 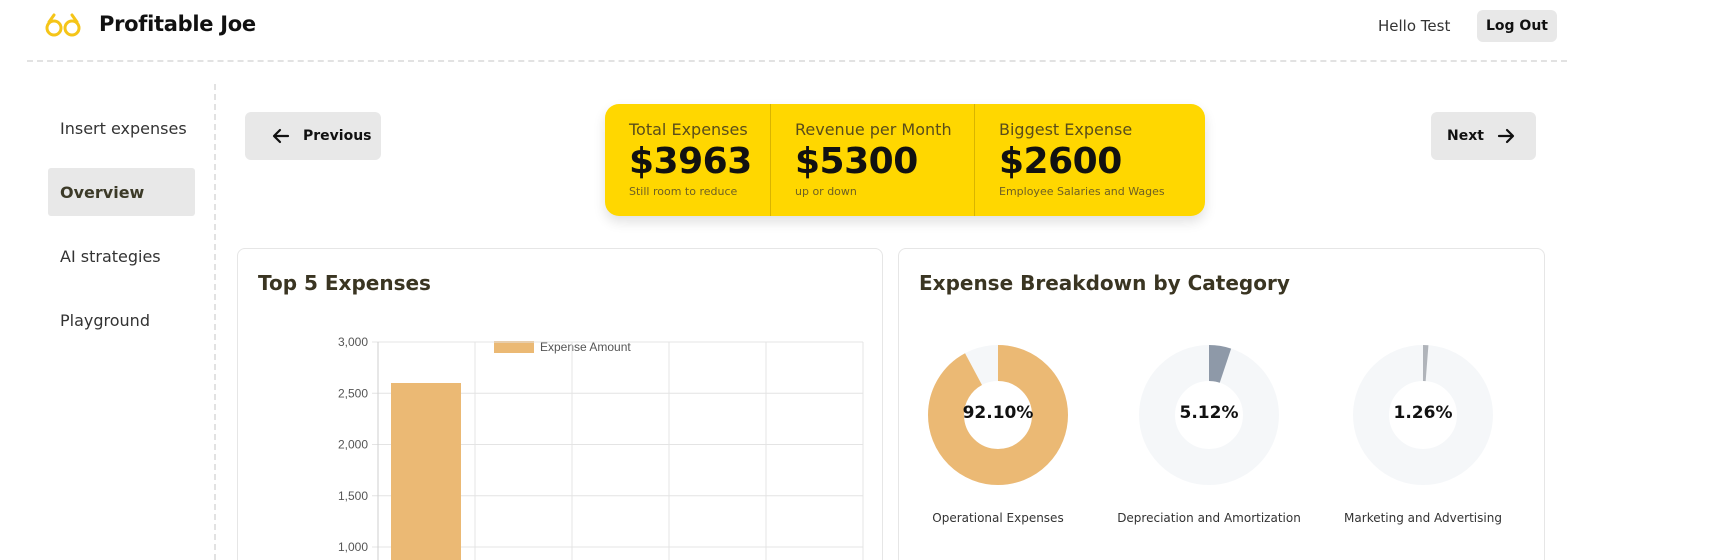 I want to click on top-expenses-bar-chart: Expense Amount3,0002,5002,0001,5001,000, so click(x=601, y=447).